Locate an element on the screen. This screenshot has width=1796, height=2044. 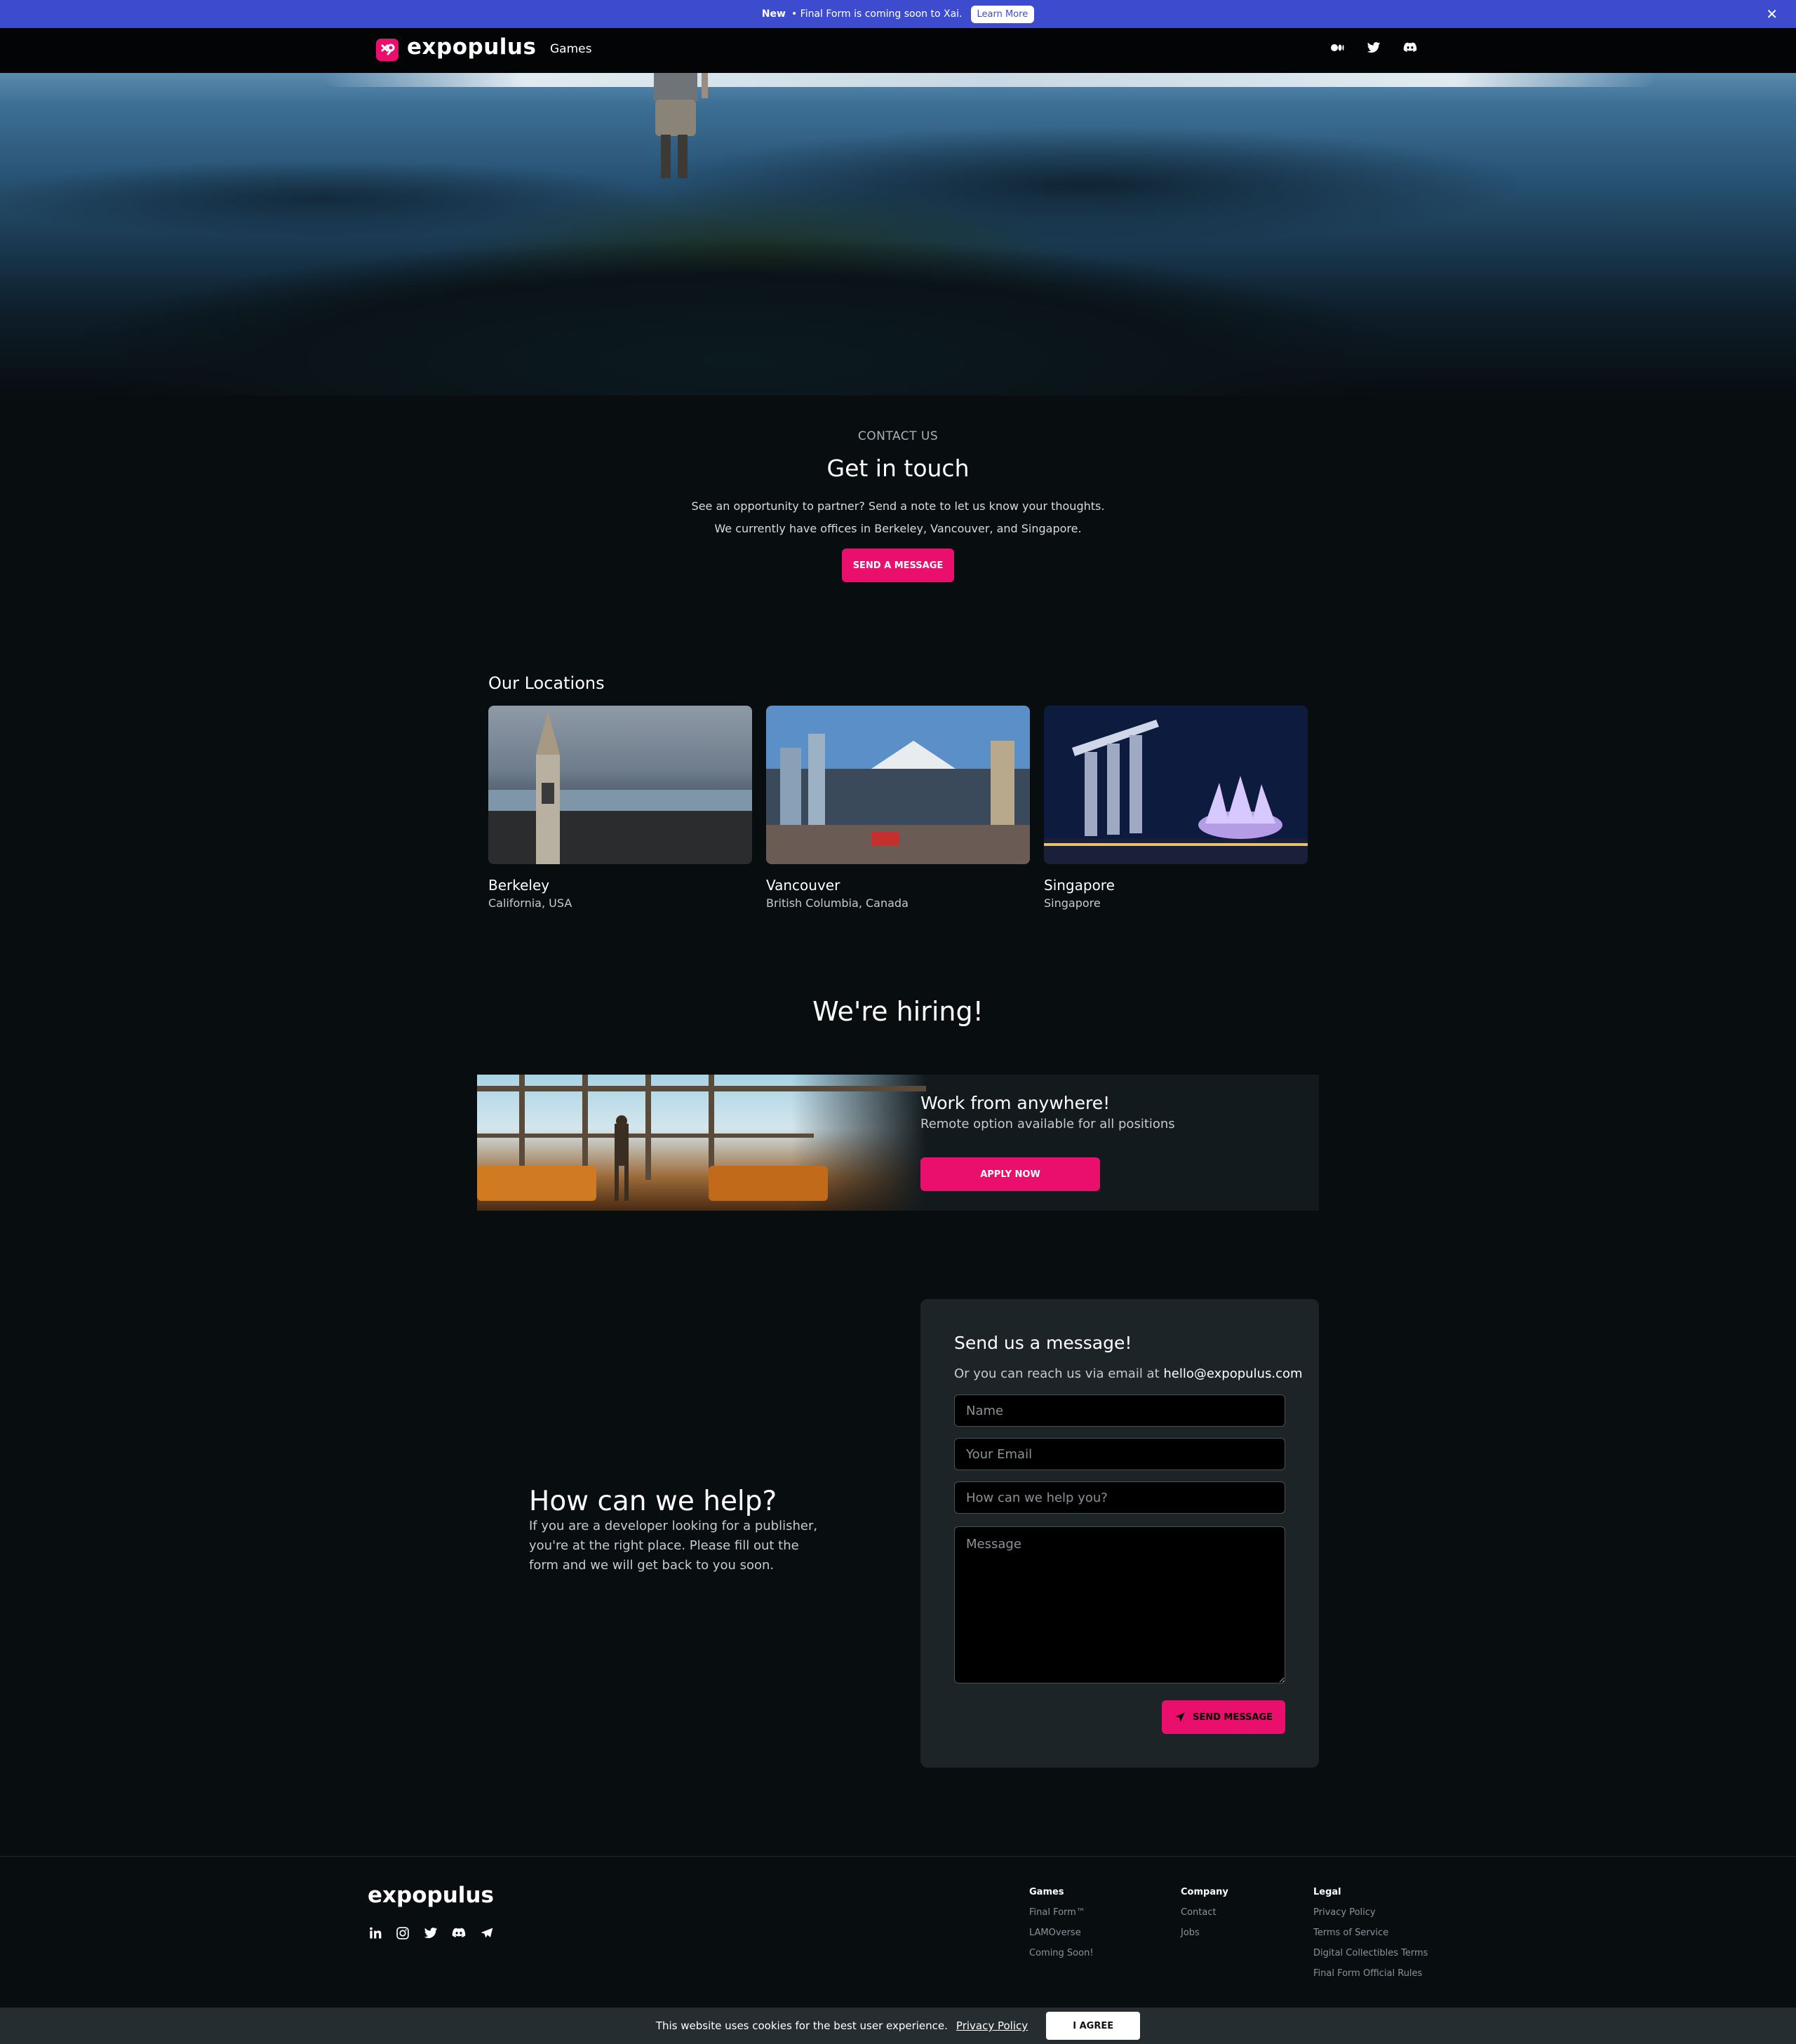
location-region: California, USA is located at coordinates (530, 903).